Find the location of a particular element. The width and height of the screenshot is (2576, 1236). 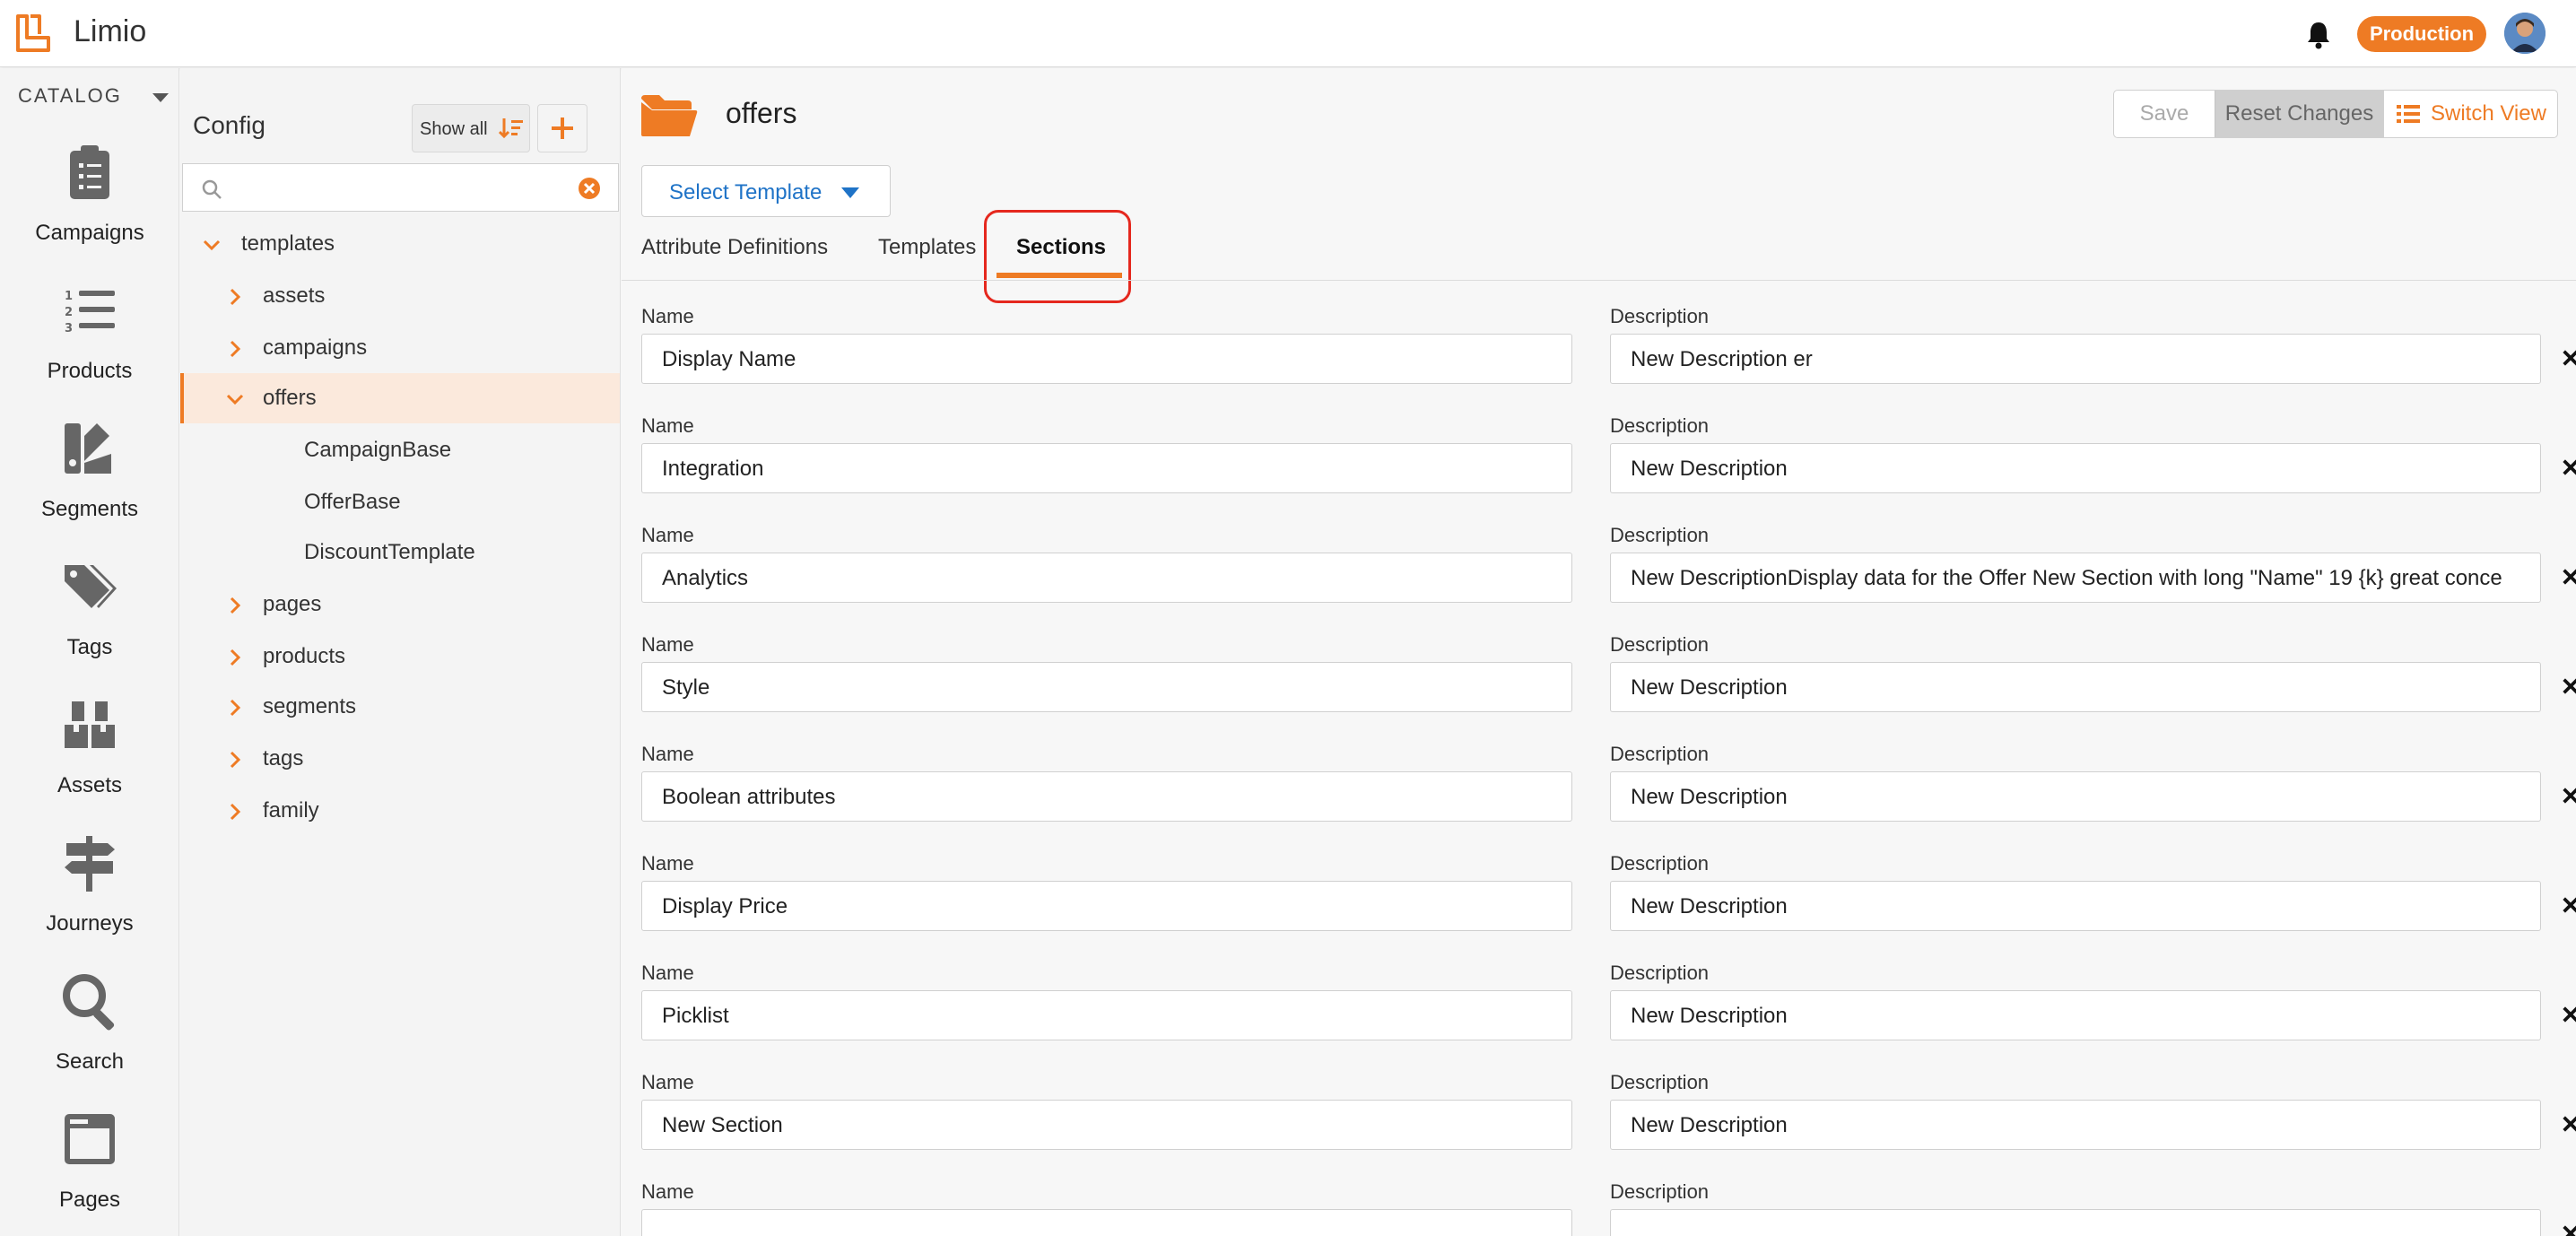

section-name-value: New Section is located at coordinates (722, 1125).